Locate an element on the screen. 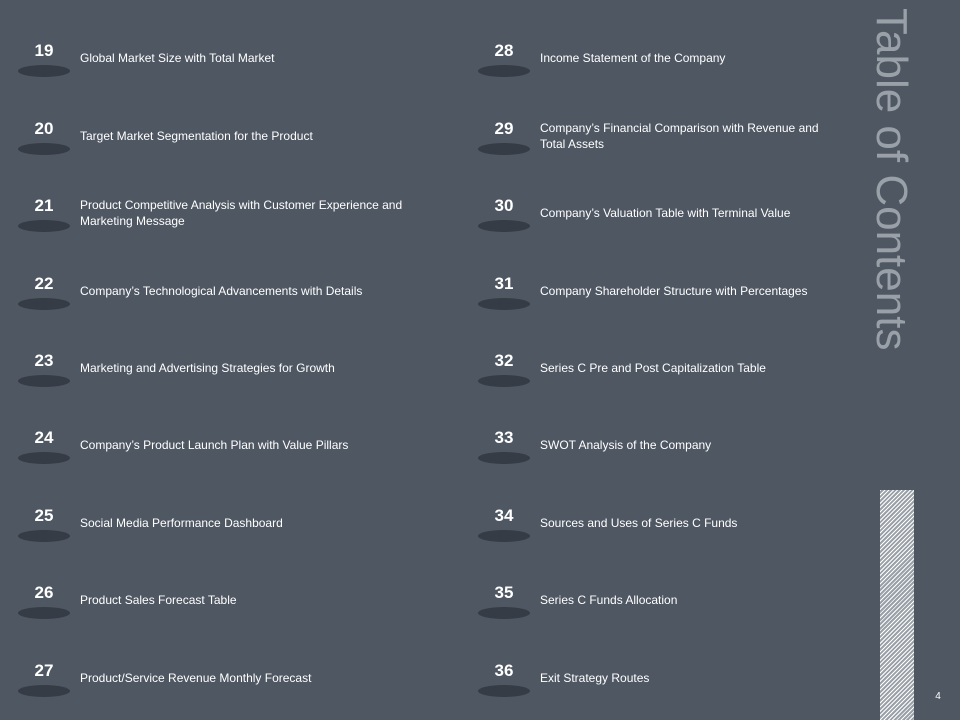 This screenshot has width=960, height=720. entry-label: Product Sales Forecast Table is located at coordinates (158, 600).